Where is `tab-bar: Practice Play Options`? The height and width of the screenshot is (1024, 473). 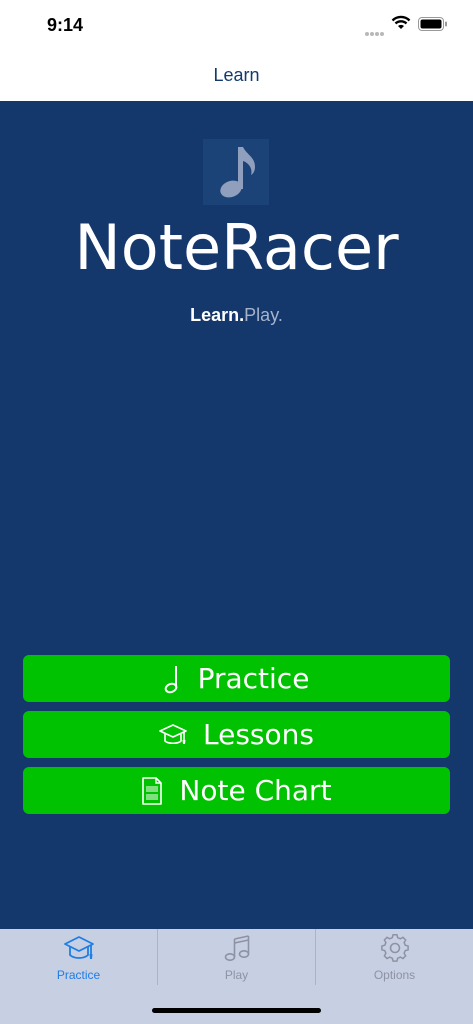 tab-bar: Practice Play Options is located at coordinates (236, 976).